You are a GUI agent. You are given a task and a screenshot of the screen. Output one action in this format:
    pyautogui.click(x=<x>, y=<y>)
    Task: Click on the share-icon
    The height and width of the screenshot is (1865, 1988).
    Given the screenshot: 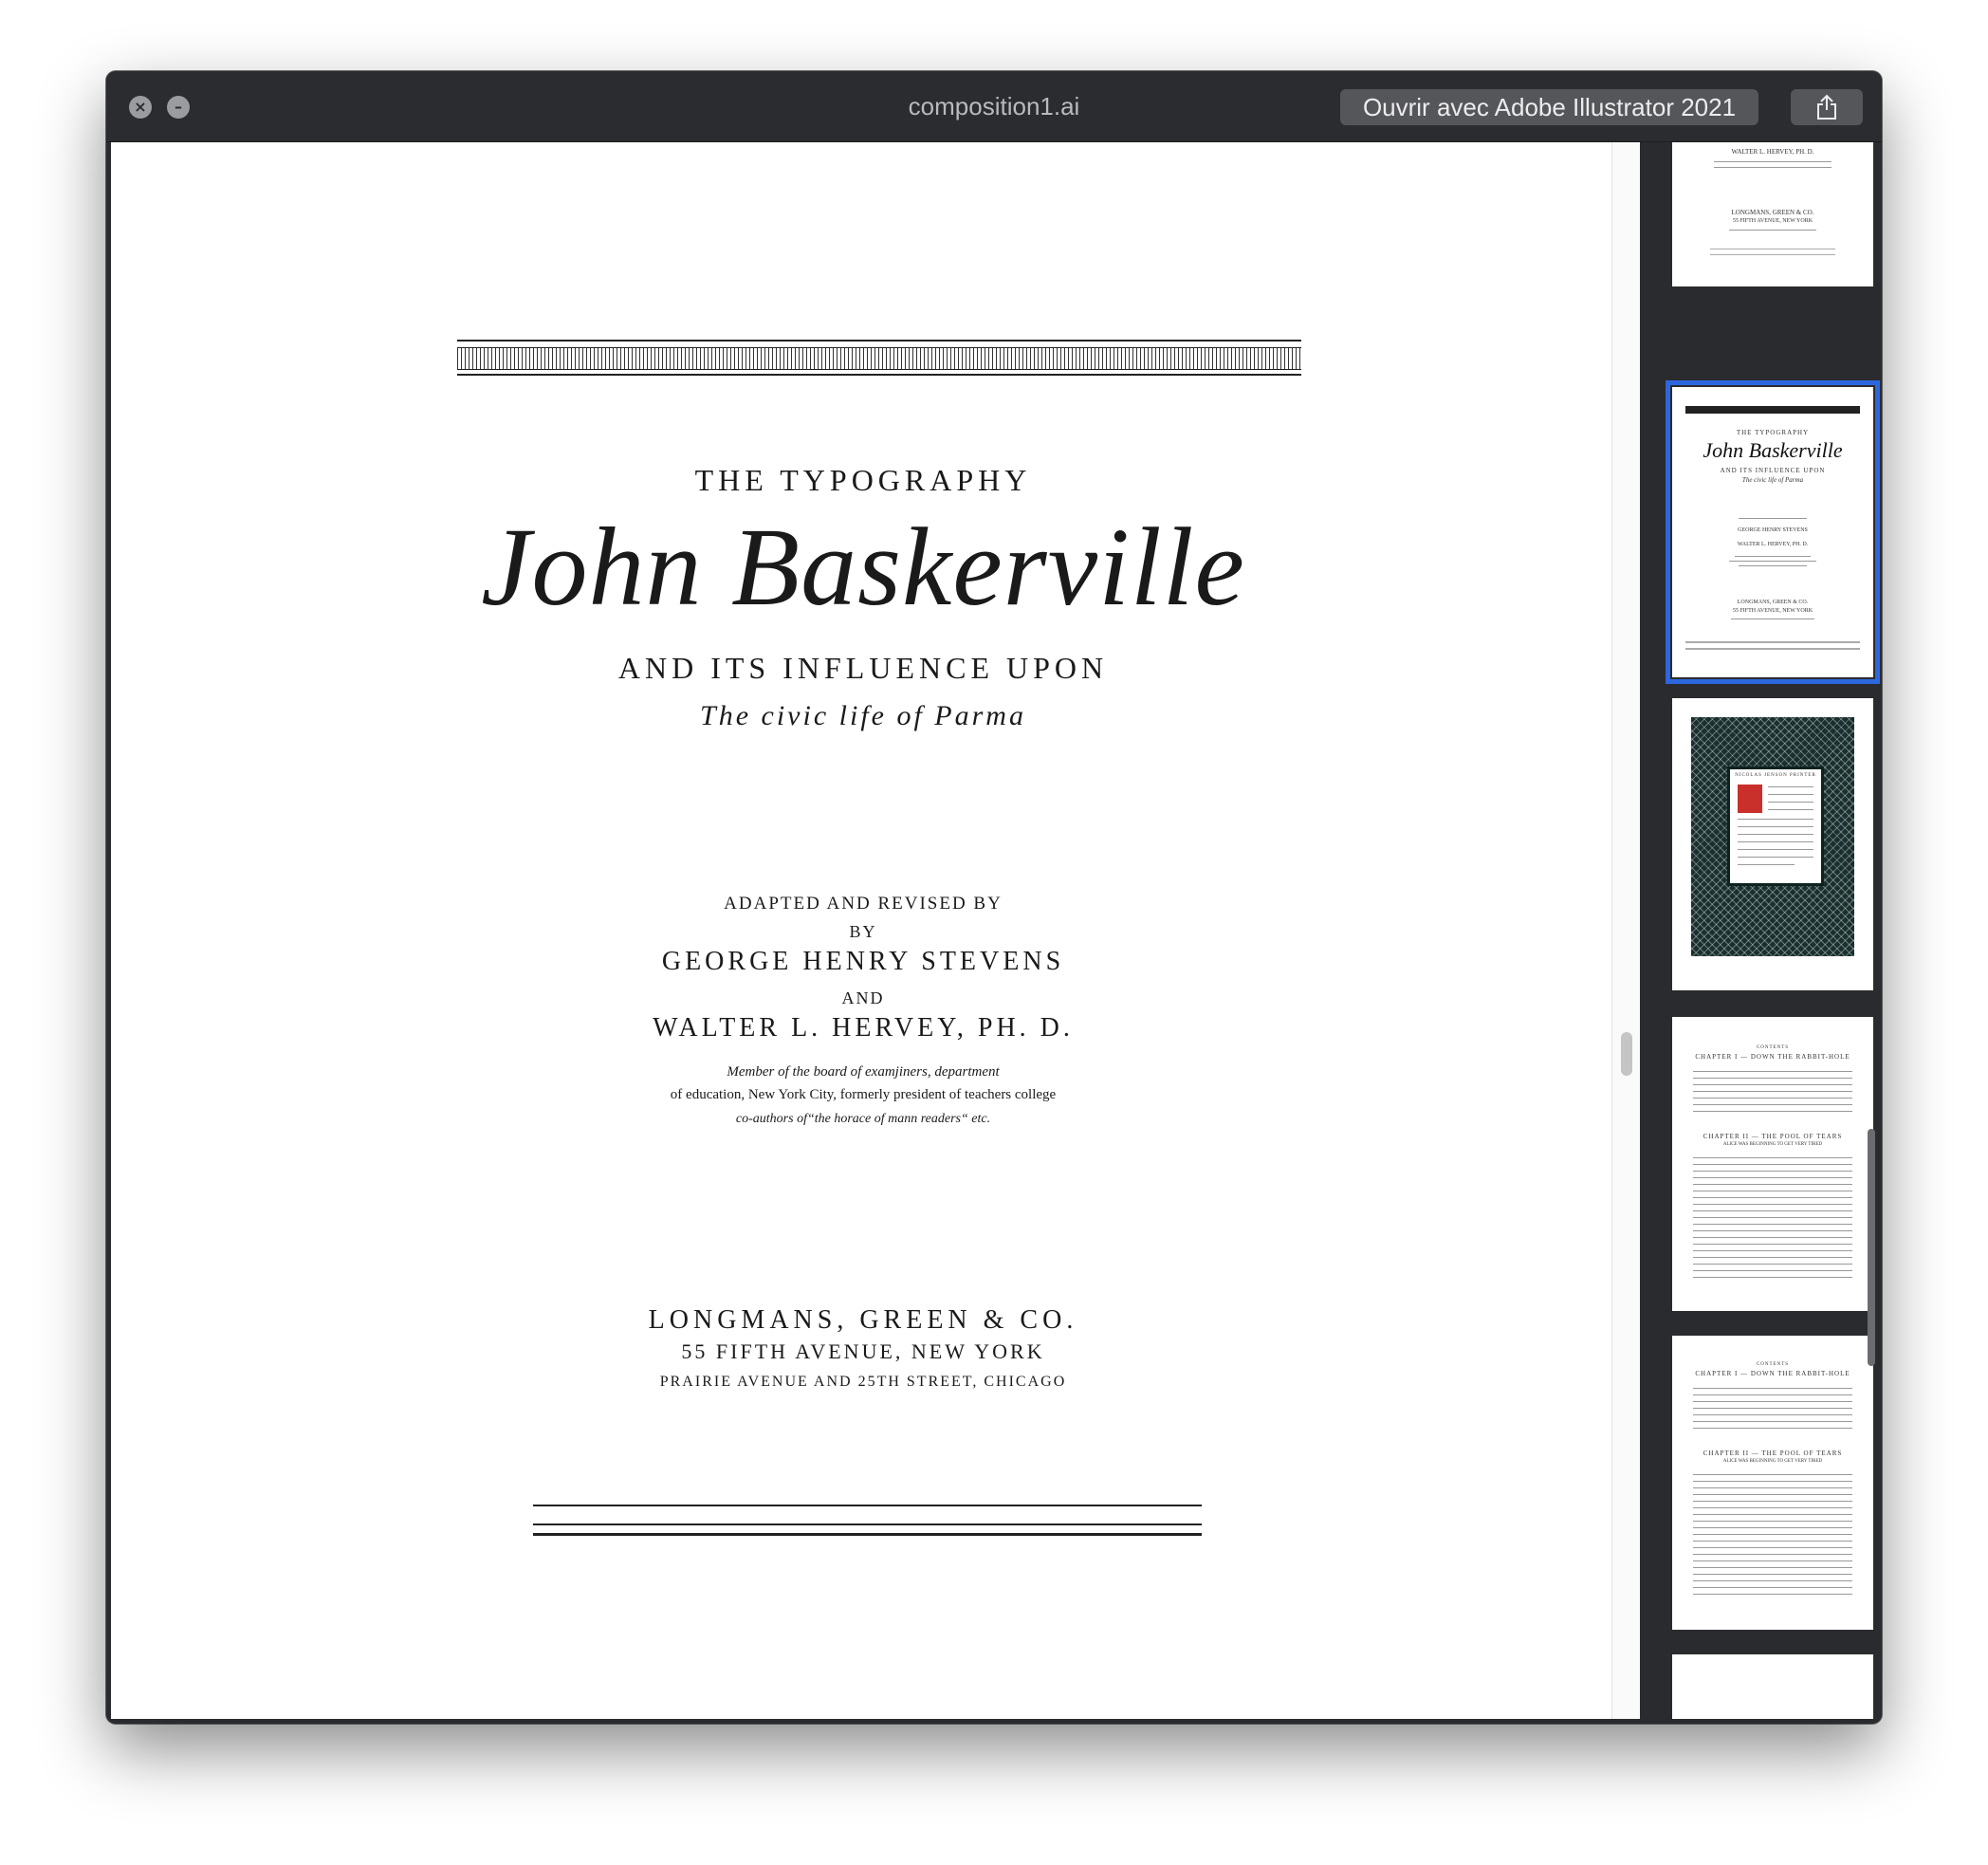 What is the action you would take?
    pyautogui.click(x=1827, y=107)
    